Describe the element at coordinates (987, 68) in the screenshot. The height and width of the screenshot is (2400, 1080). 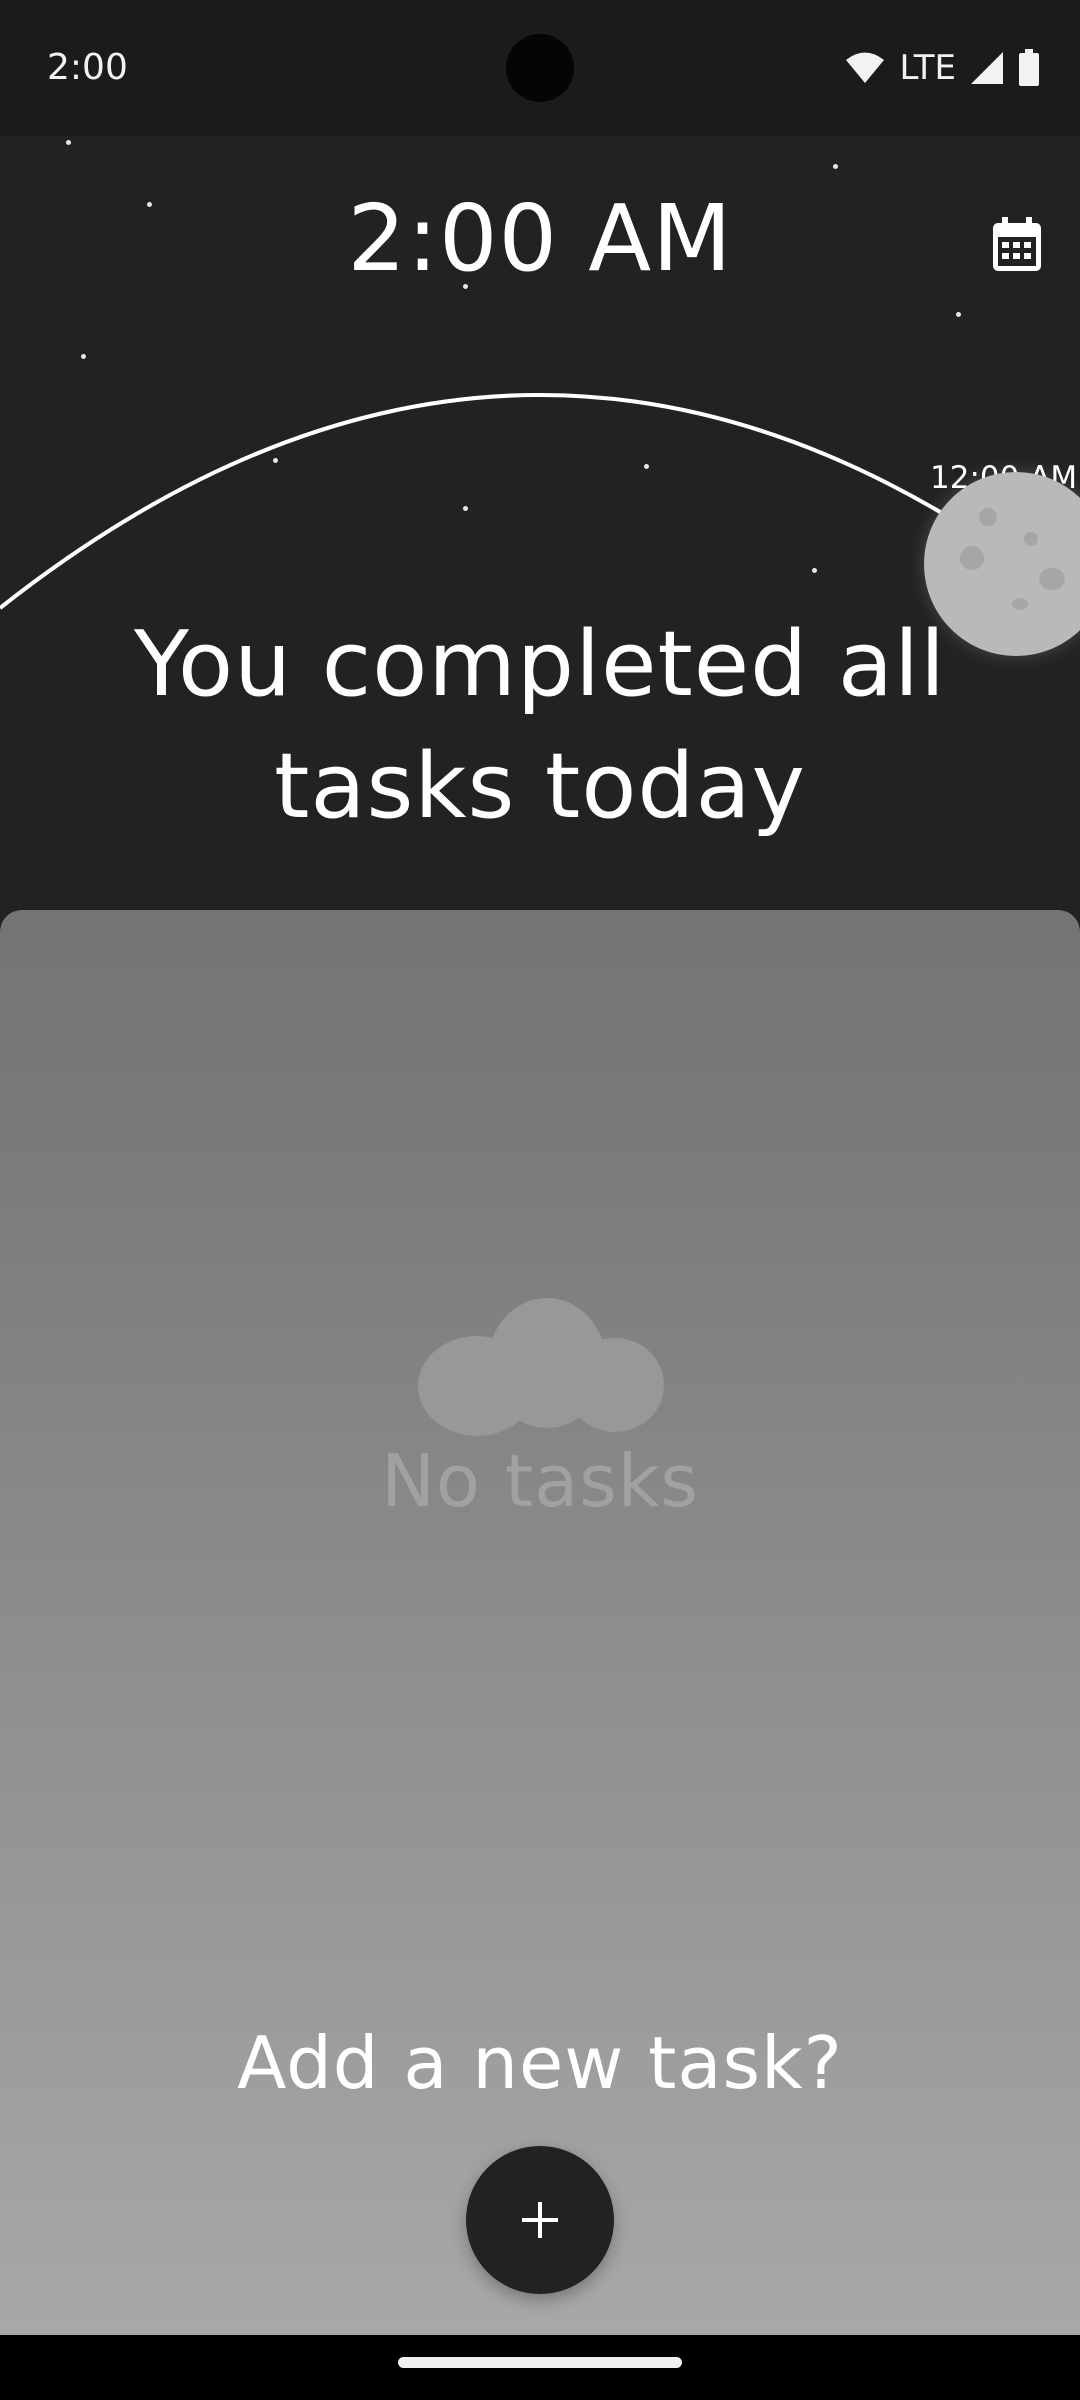
I see `signal-icon` at that location.